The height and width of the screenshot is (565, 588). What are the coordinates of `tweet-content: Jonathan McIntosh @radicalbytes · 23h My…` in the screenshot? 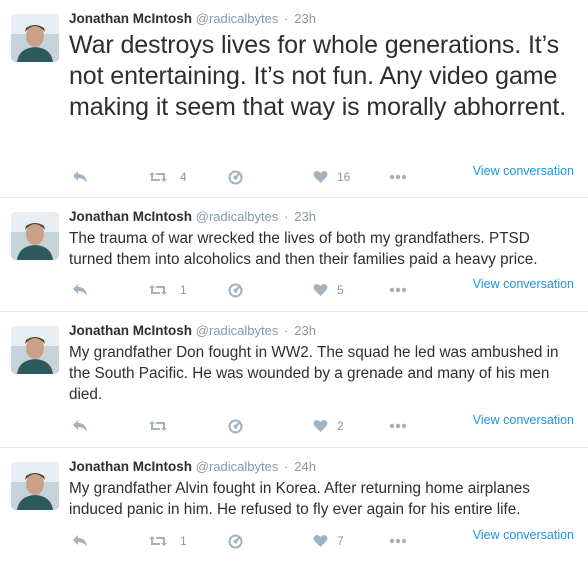 It's located at (322, 363).